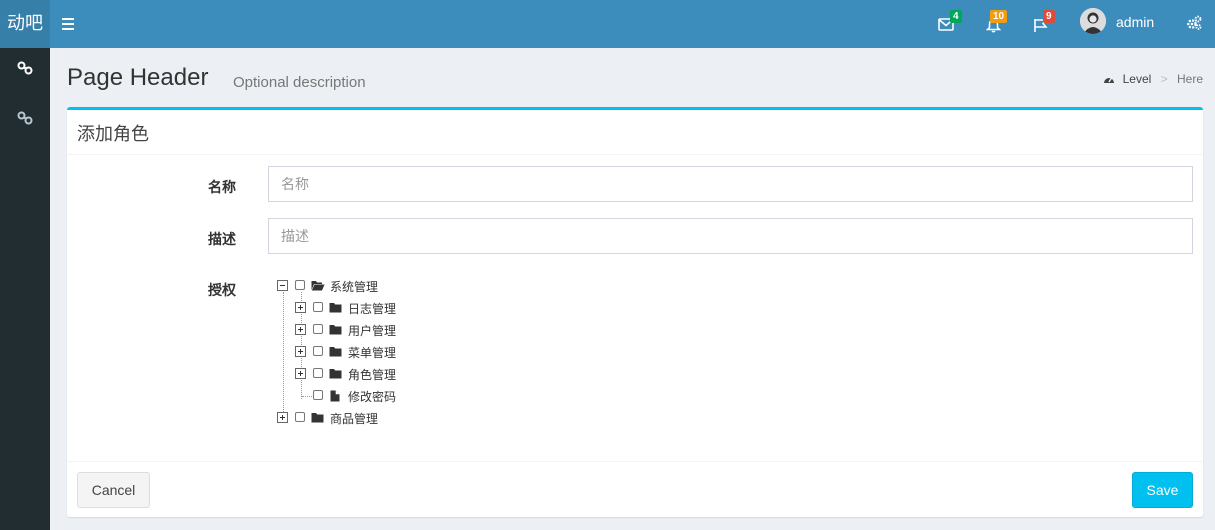  What do you see at coordinates (222, 290) in the screenshot?
I see `authorization-label: 授权` at bounding box center [222, 290].